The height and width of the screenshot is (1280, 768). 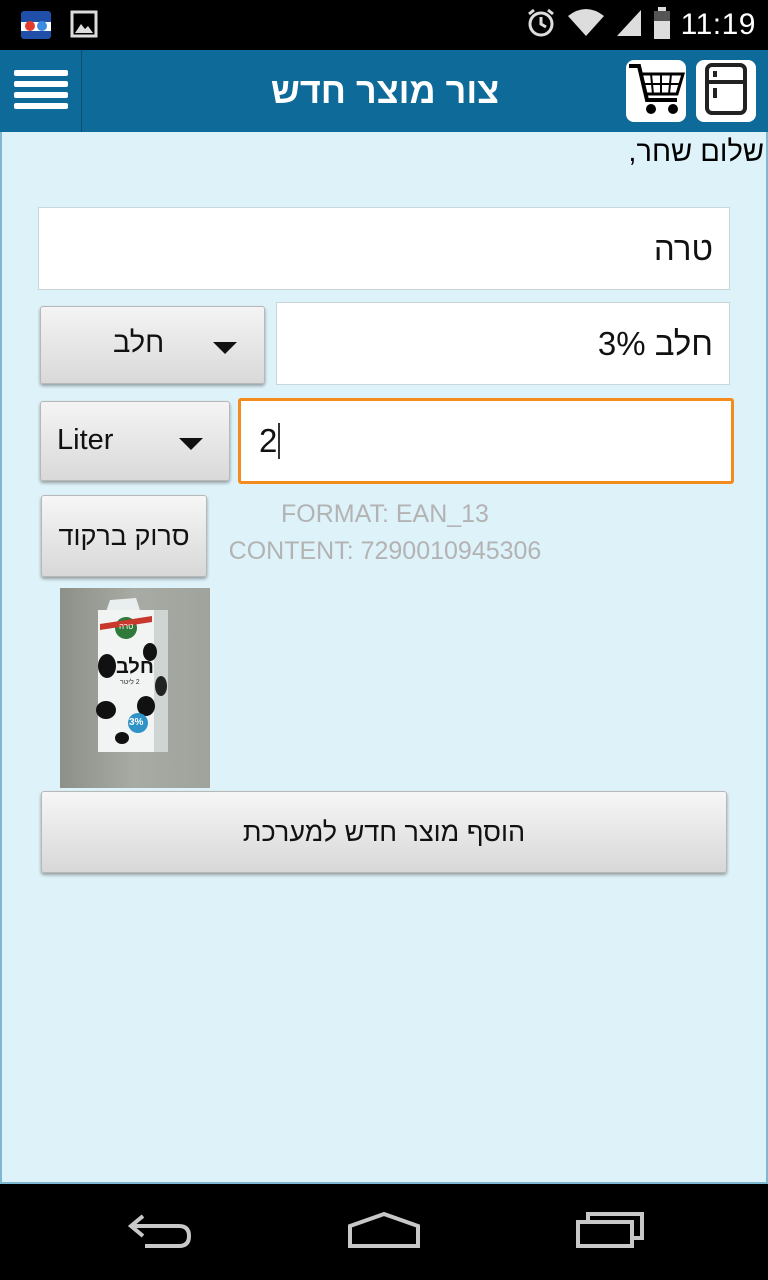 I want to click on status-bar: 11:19, so click(x=384, y=25).